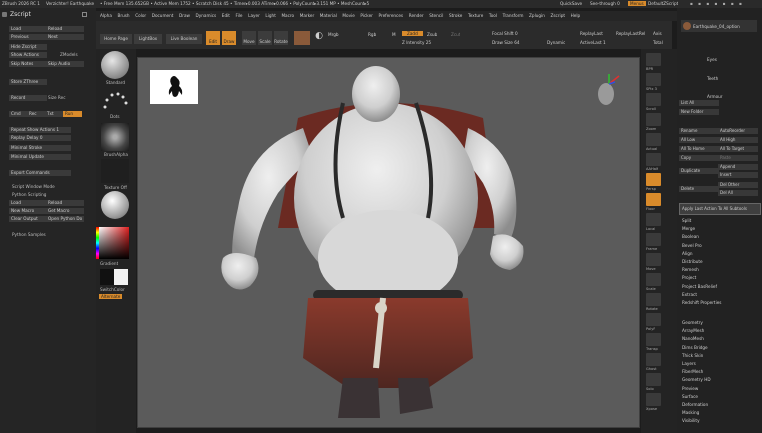 This screenshot has width=762, height=433. I want to click on shelf-transp-button: Transp, so click(653, 342).